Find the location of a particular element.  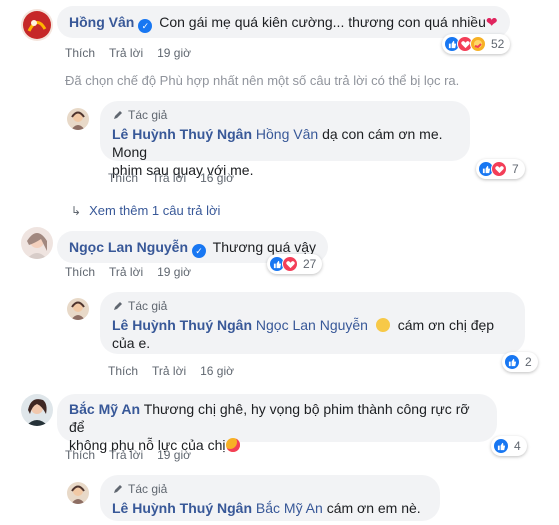

reaction-summary: 7 is located at coordinates (500, 169).